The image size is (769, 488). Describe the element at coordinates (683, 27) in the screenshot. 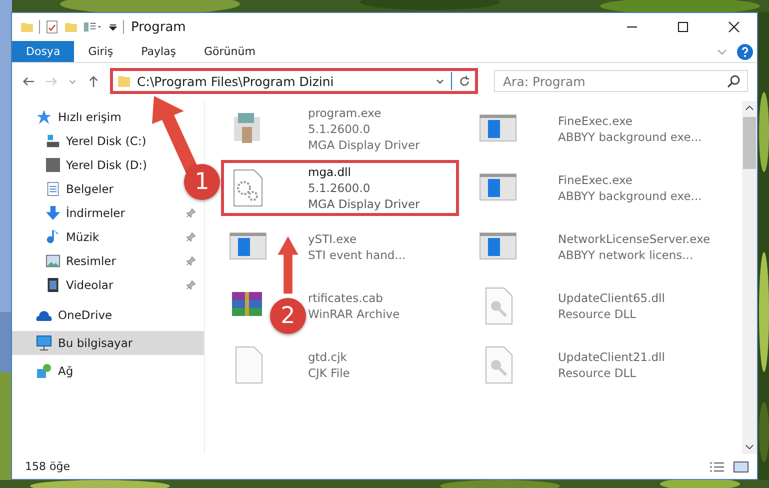

I see `maximize-icon` at that location.